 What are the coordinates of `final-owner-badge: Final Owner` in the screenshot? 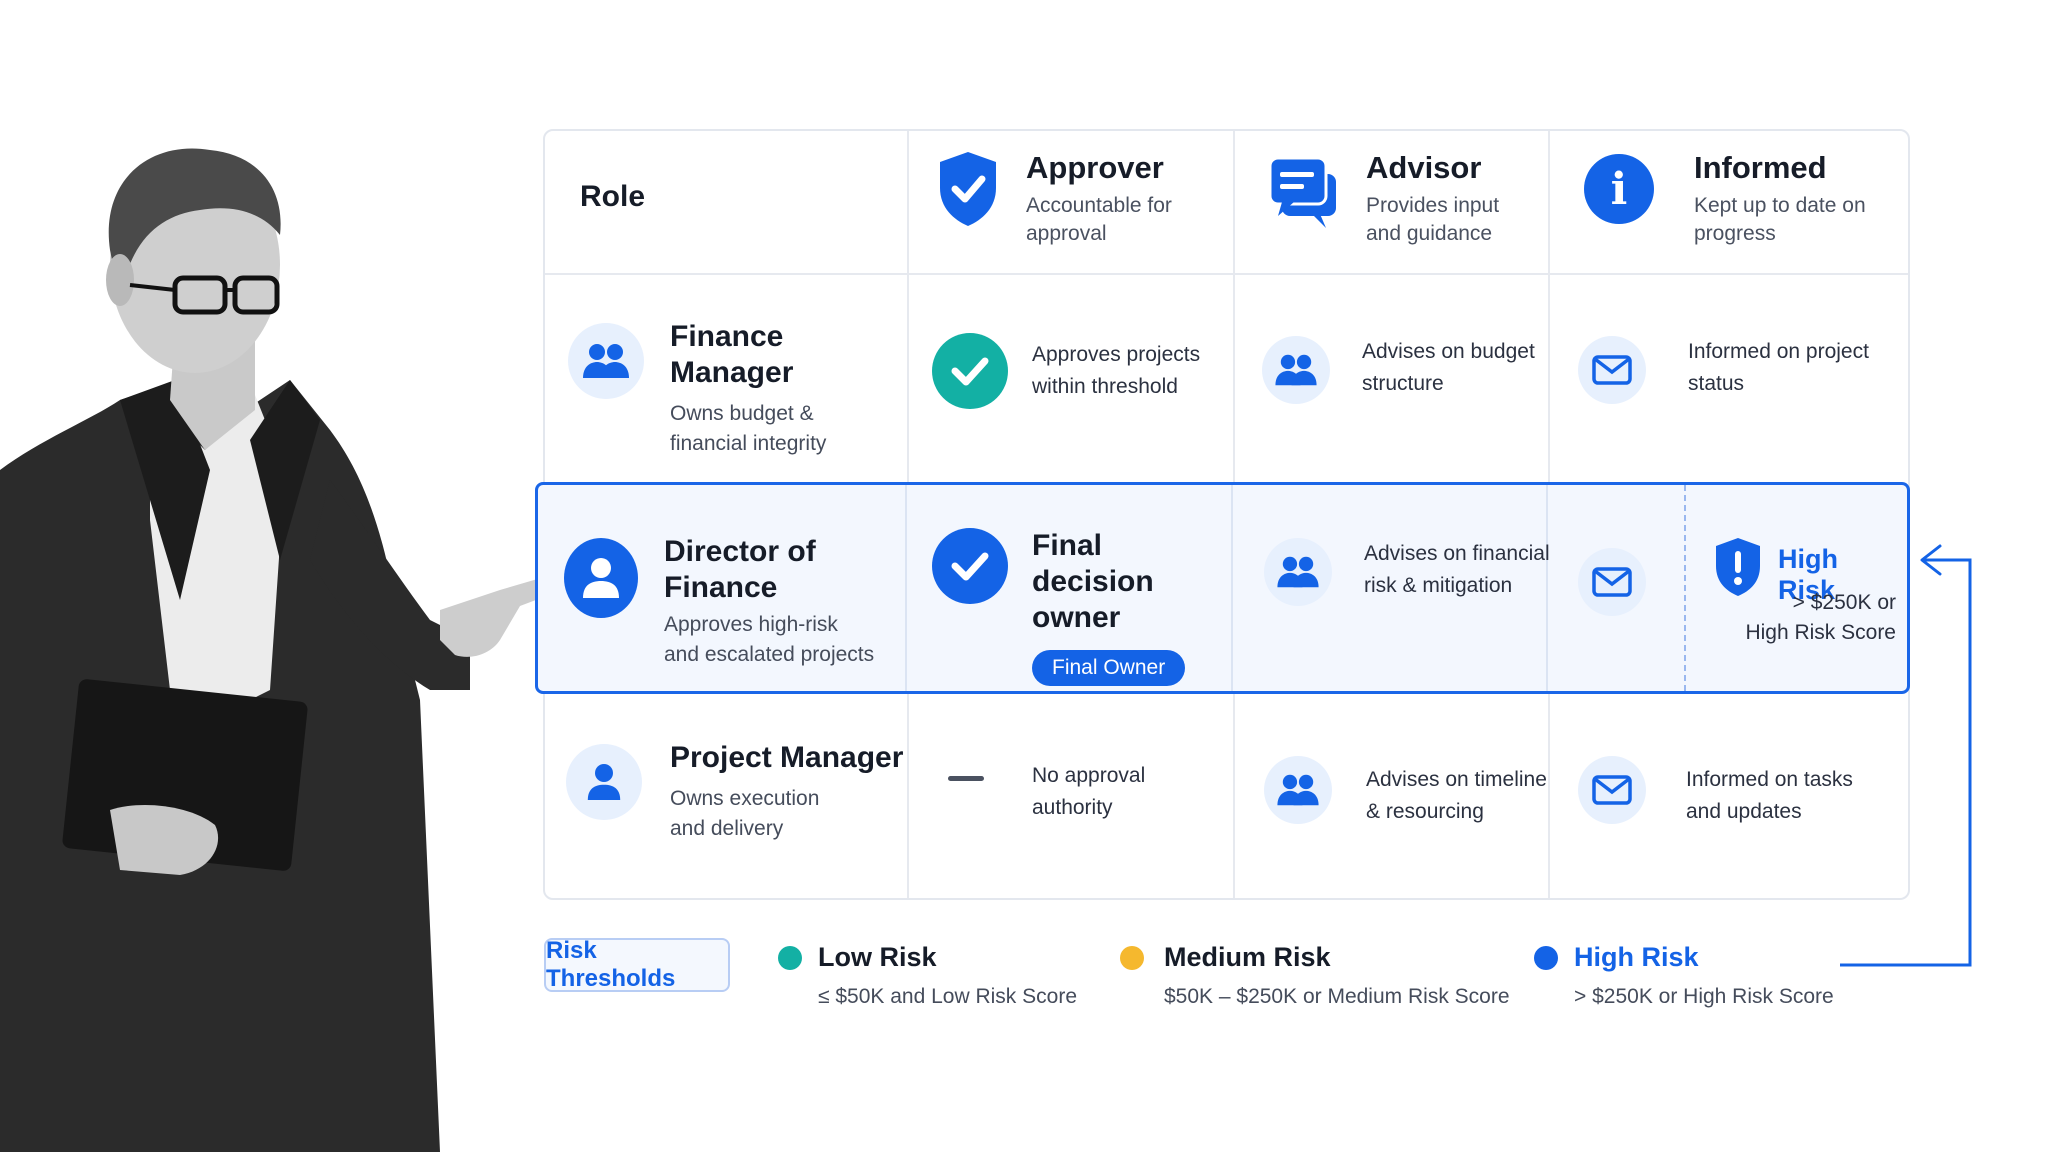 It's located at (1109, 668).